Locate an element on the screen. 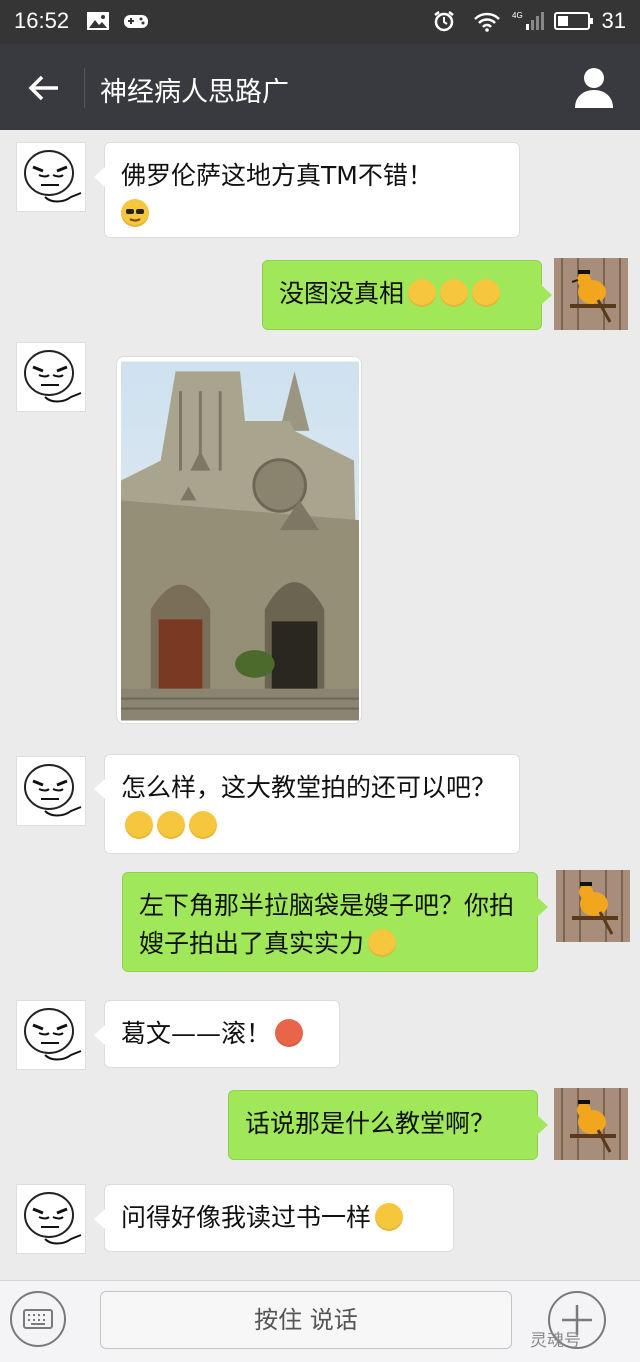 Image resolution: width=640 pixels, height=1362 pixels. message-bubble: 葛文——滚！ is located at coordinates (217, 1034).